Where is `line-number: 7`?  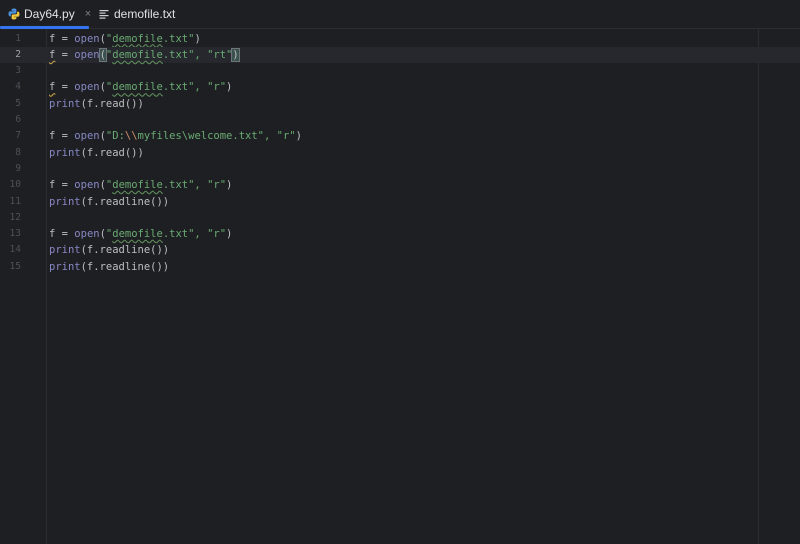
line-number: 7 is located at coordinates (18, 136).